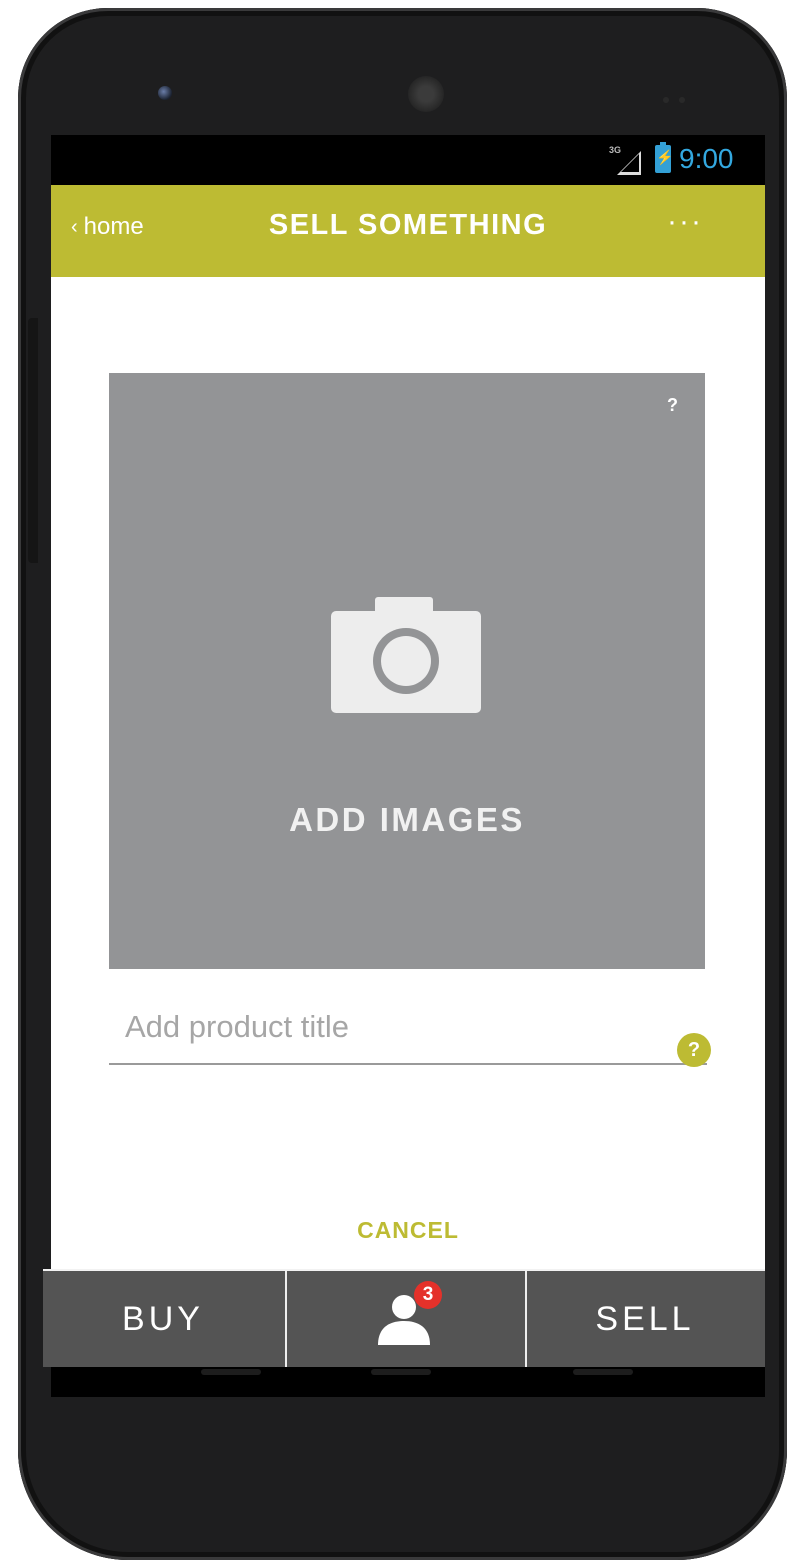 This screenshot has height=1561, width=787. I want to click on image-help-button: ?, so click(672, 405).